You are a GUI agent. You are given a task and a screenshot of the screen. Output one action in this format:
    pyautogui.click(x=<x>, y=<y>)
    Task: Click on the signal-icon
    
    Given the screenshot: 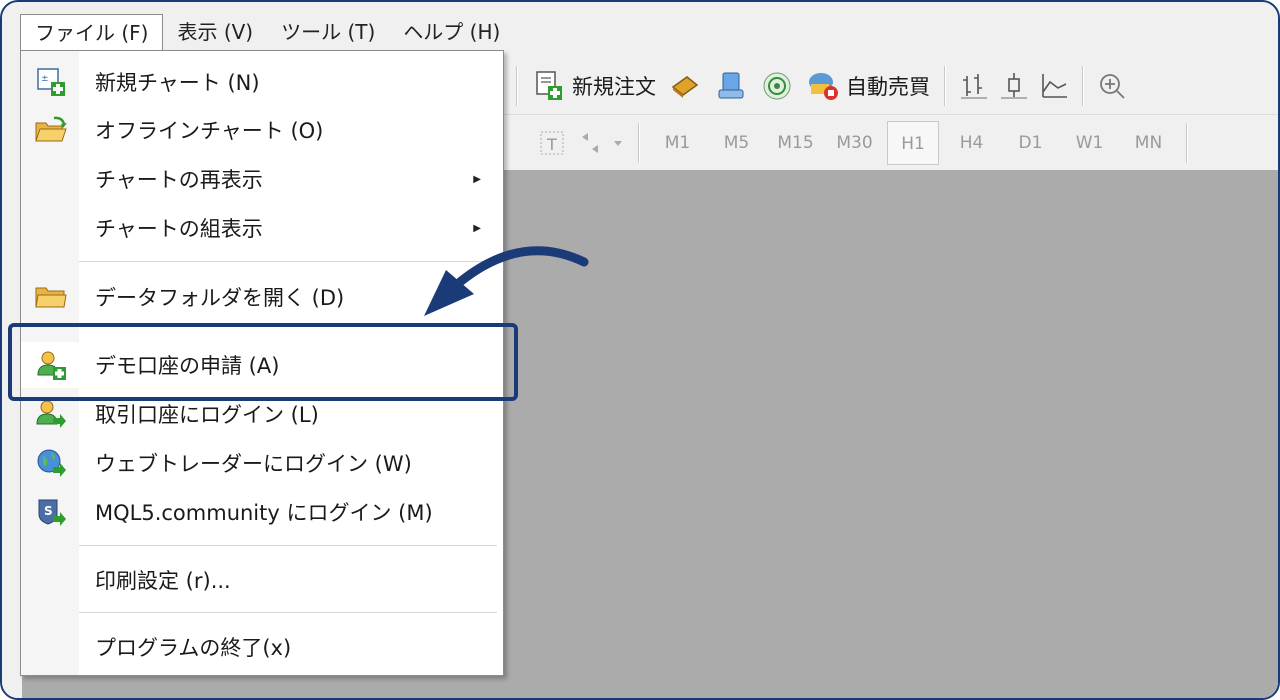 What is the action you would take?
    pyautogui.click(x=777, y=86)
    